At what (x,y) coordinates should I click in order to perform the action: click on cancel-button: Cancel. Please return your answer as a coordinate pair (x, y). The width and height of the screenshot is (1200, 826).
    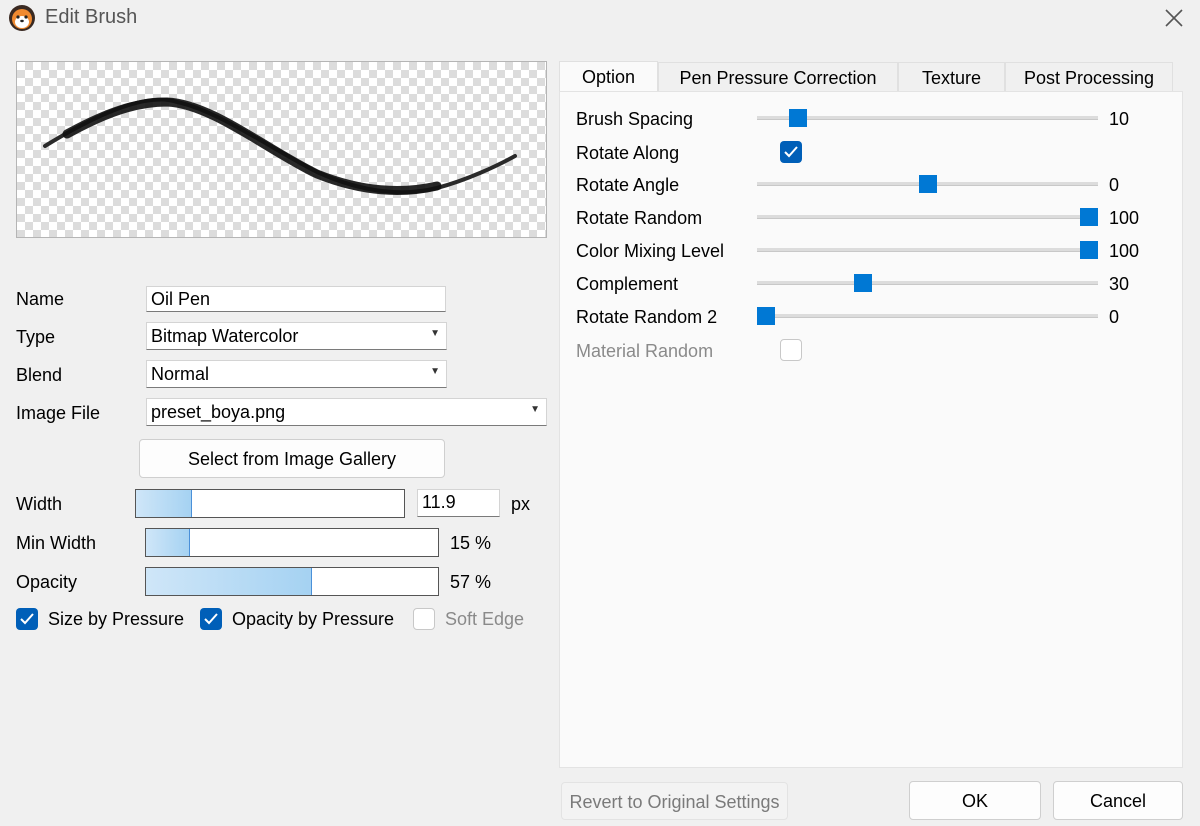
    Looking at the image, I should click on (1118, 800).